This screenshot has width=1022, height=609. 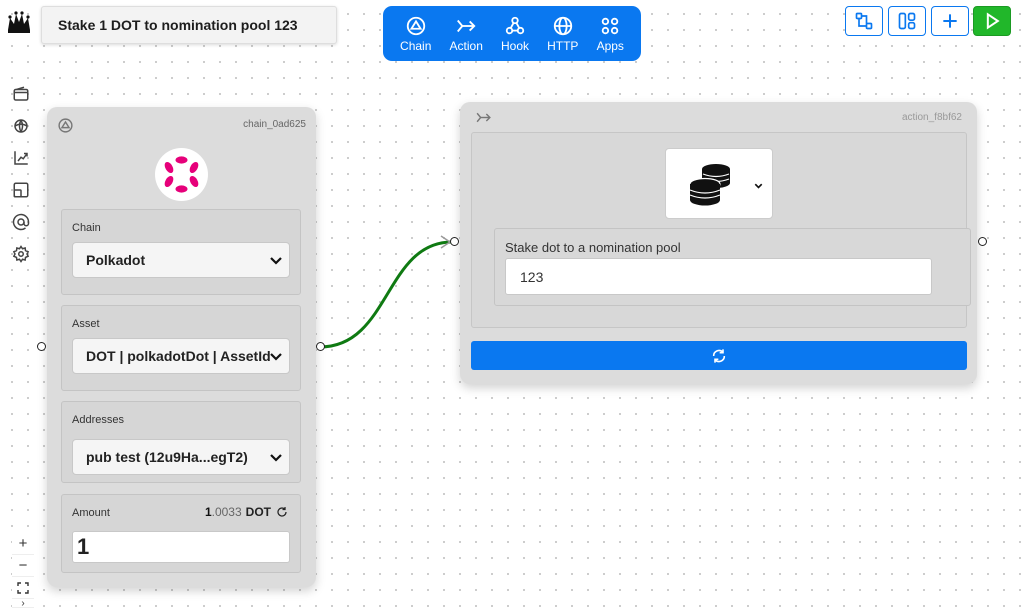 What do you see at coordinates (709, 185) in the screenshot?
I see `coins-stack-icon` at bounding box center [709, 185].